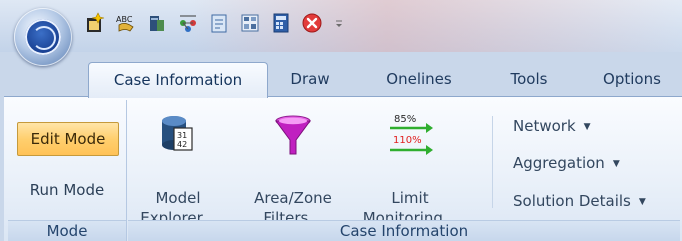 Image resolution: width=682 pixels, height=241 pixels. What do you see at coordinates (182, 144) in the screenshot?
I see `svg-text: 42` at bounding box center [182, 144].